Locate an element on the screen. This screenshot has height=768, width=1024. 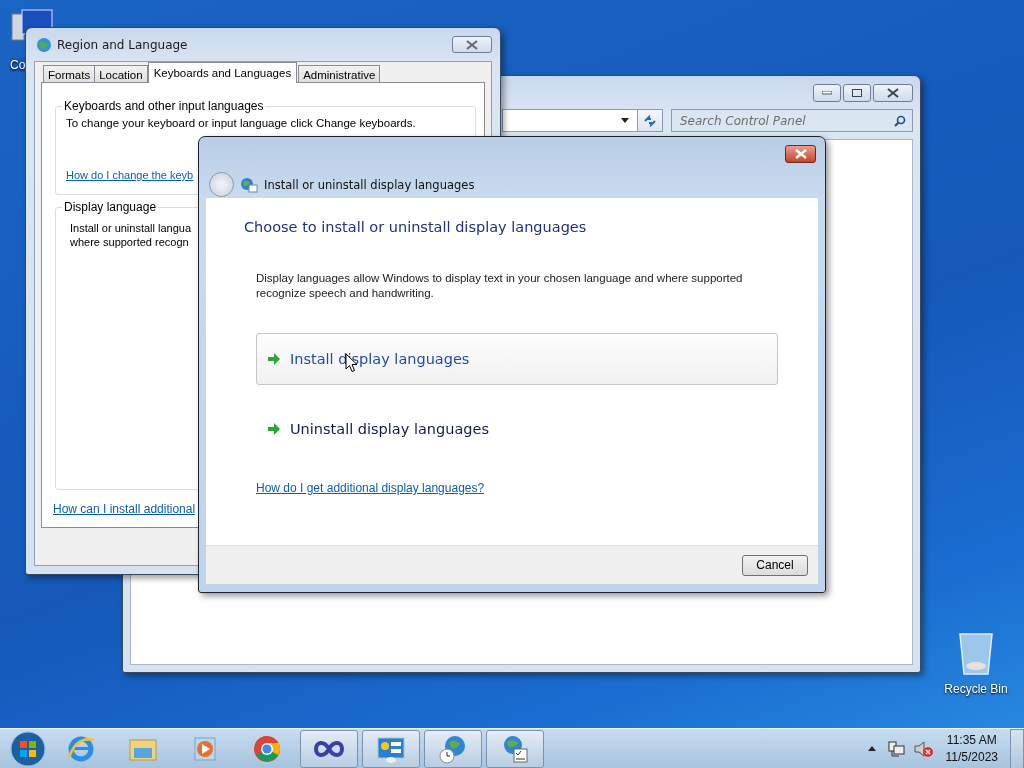
group-text: Install or uninstall langua is located at coordinates (131, 228).